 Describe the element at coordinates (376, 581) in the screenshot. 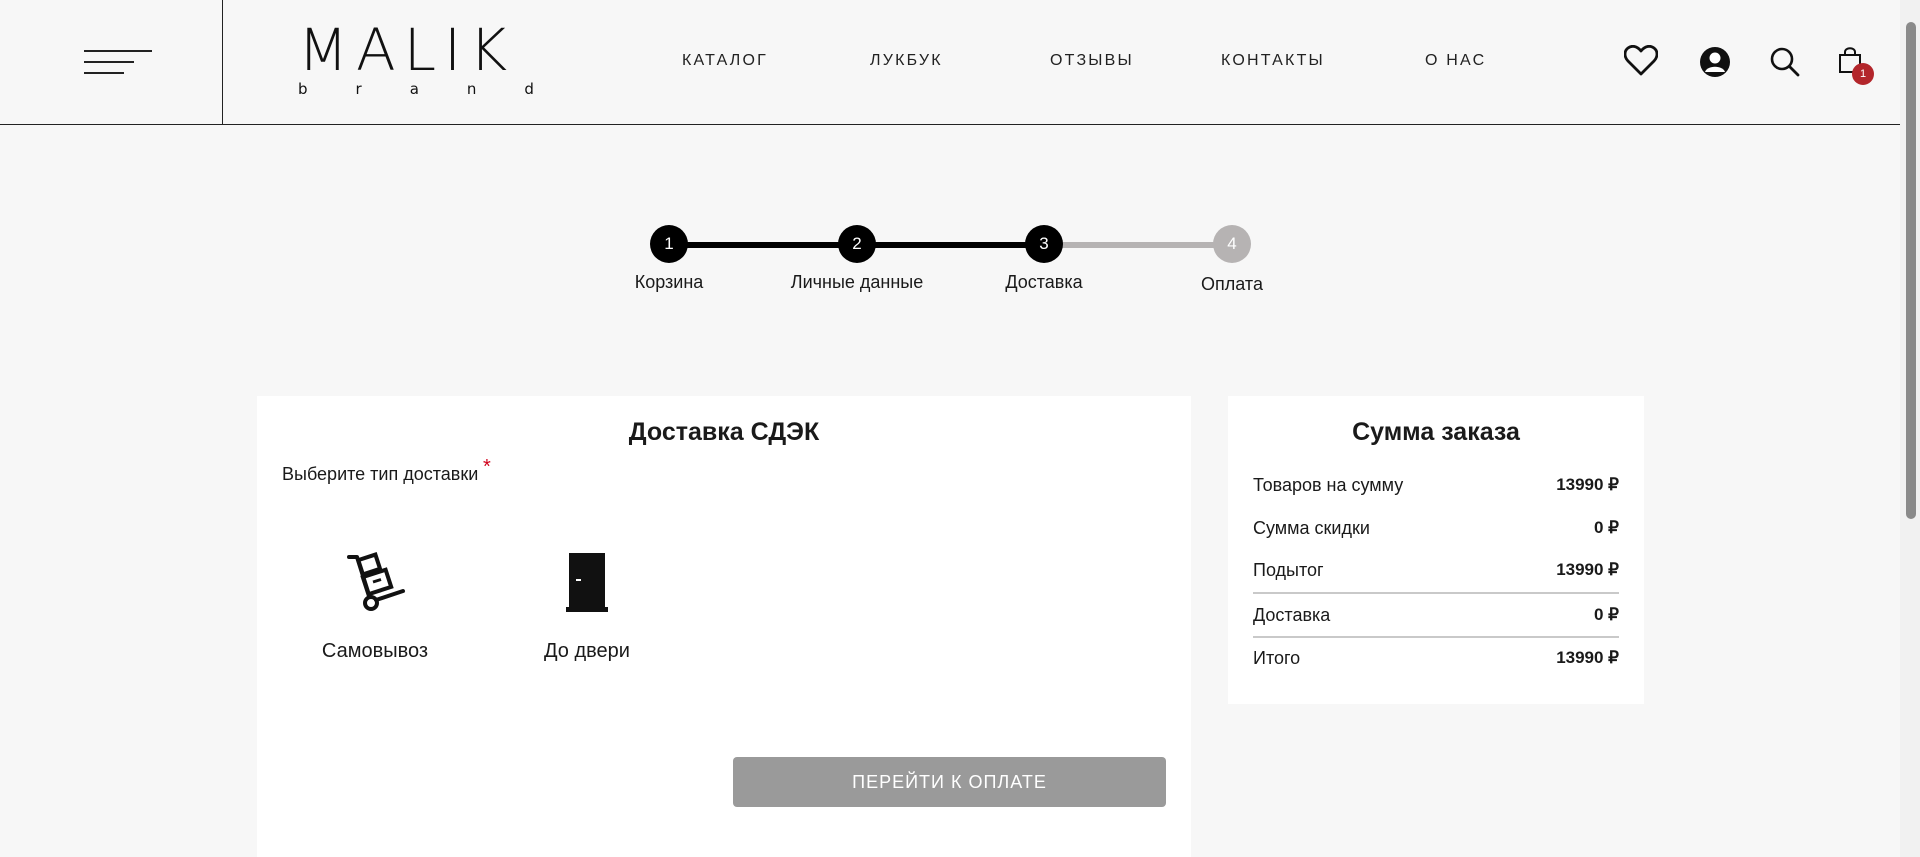

I see `hand-truck-icon` at that location.